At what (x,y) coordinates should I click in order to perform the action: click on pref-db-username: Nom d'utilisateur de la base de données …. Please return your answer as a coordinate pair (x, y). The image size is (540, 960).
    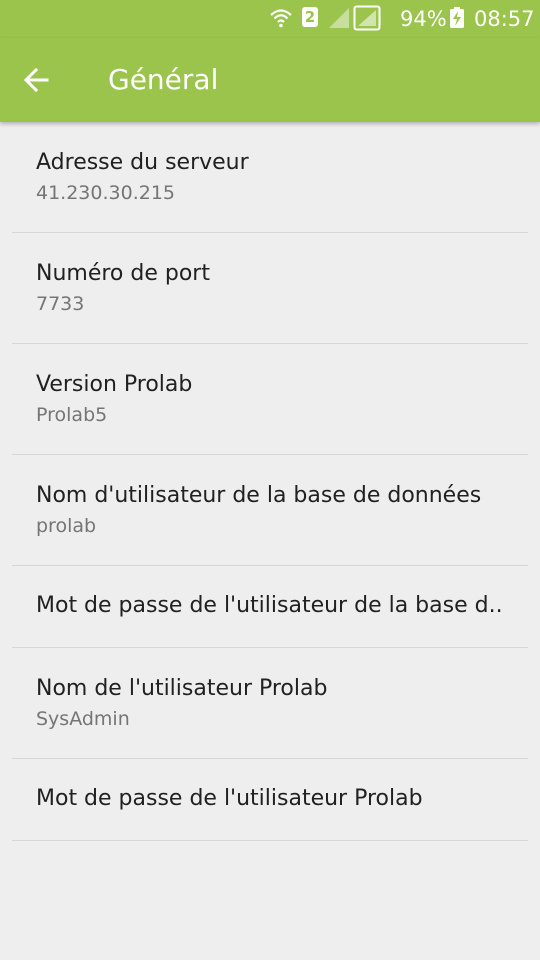
    Looking at the image, I should click on (270, 510).